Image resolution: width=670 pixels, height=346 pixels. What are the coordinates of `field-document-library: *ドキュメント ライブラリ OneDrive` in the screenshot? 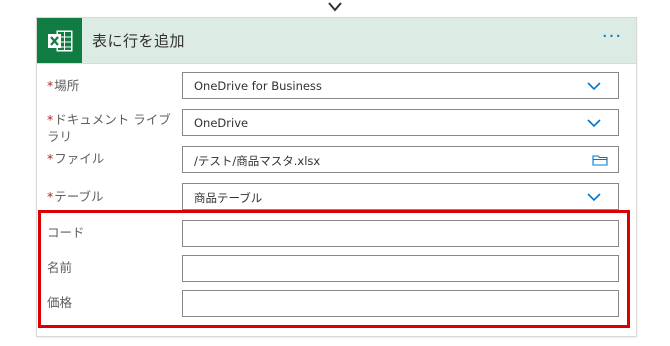 It's located at (336, 126).